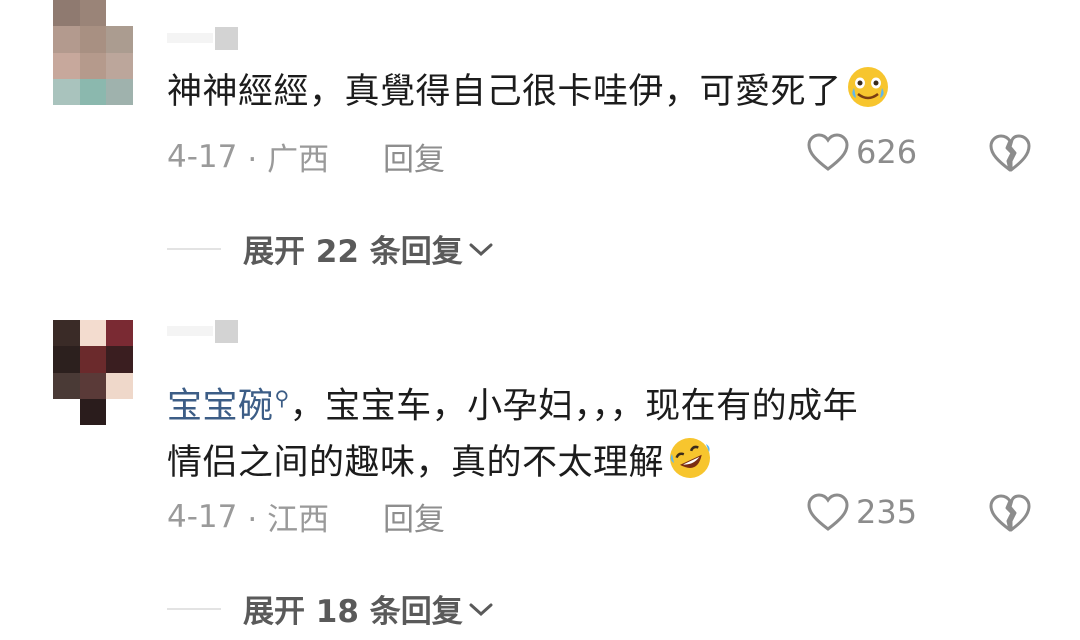  I want to click on topic-tag-link: 宝宝碗, so click(220, 407).